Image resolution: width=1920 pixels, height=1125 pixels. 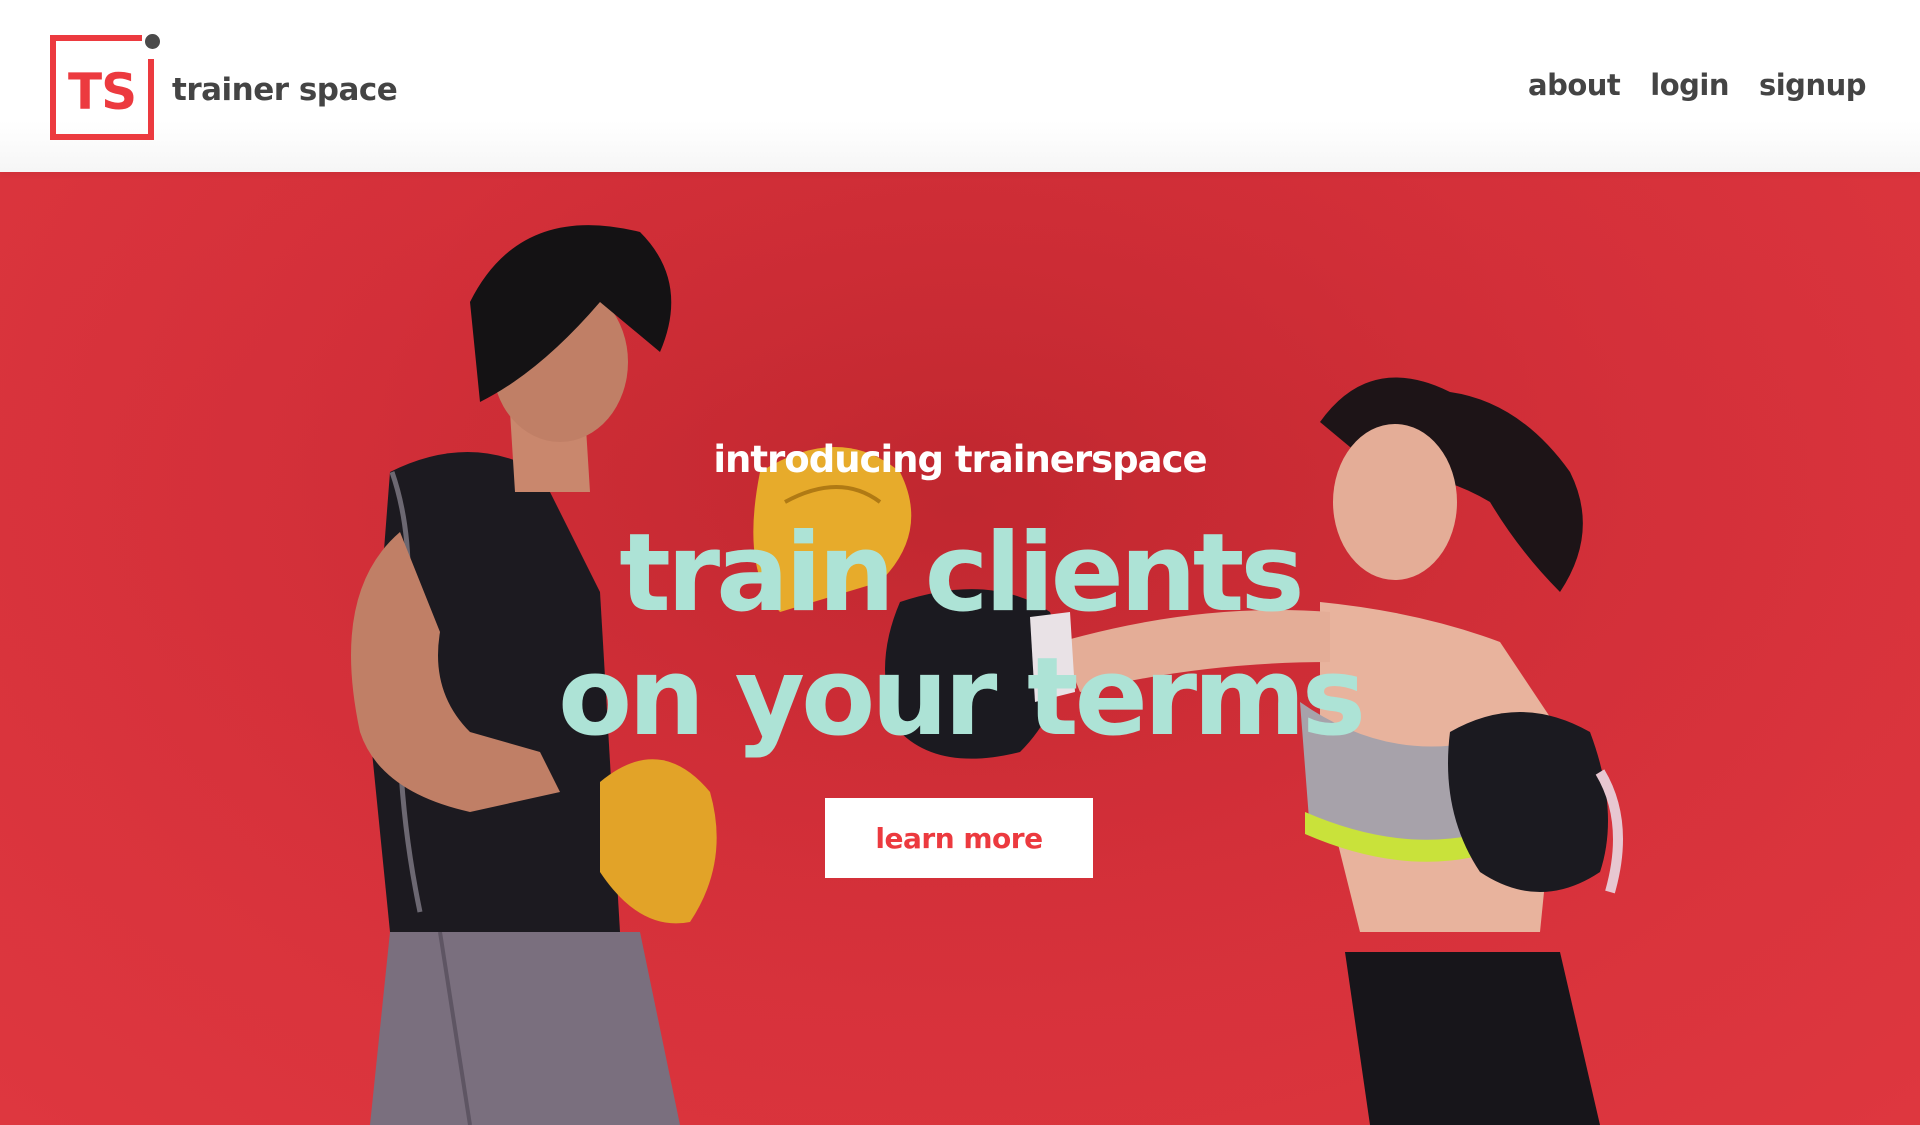 I want to click on brand-name: trainer space, so click(x=285, y=89).